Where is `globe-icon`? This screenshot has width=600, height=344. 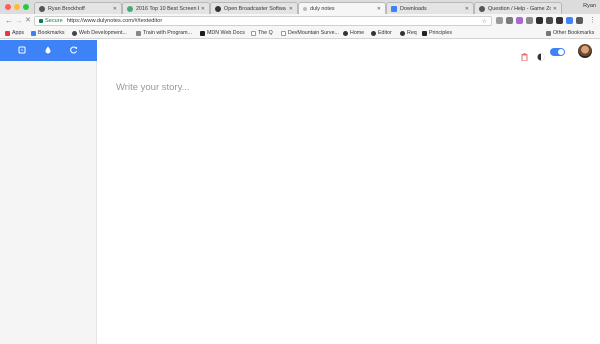 globe-icon is located at coordinates (74, 33).